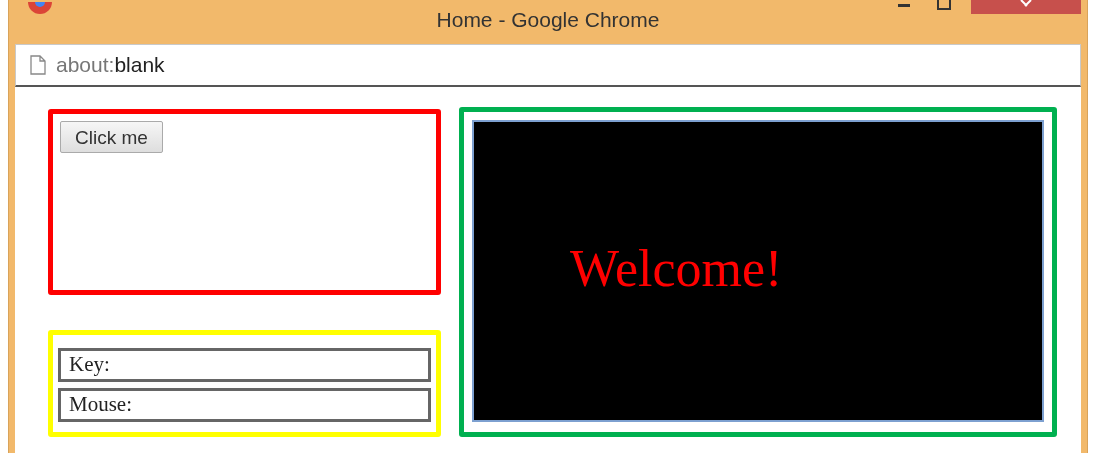 Image resolution: width=1096 pixels, height=453 pixels. Describe the element at coordinates (904, 5) in the screenshot. I see `minimize-icon` at that location.